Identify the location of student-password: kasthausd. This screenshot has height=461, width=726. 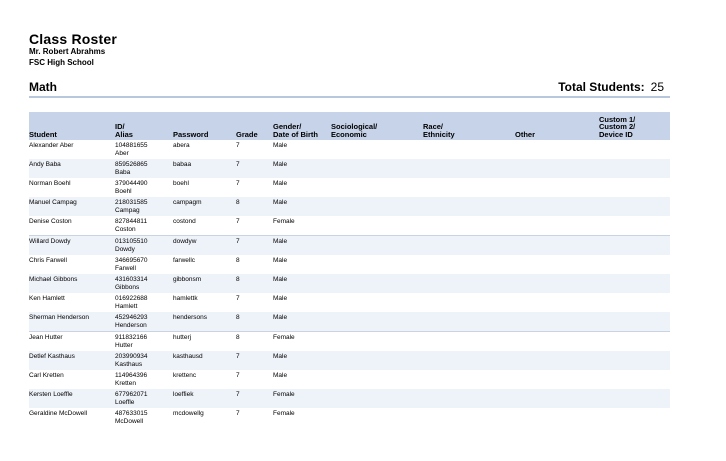
(204, 360).